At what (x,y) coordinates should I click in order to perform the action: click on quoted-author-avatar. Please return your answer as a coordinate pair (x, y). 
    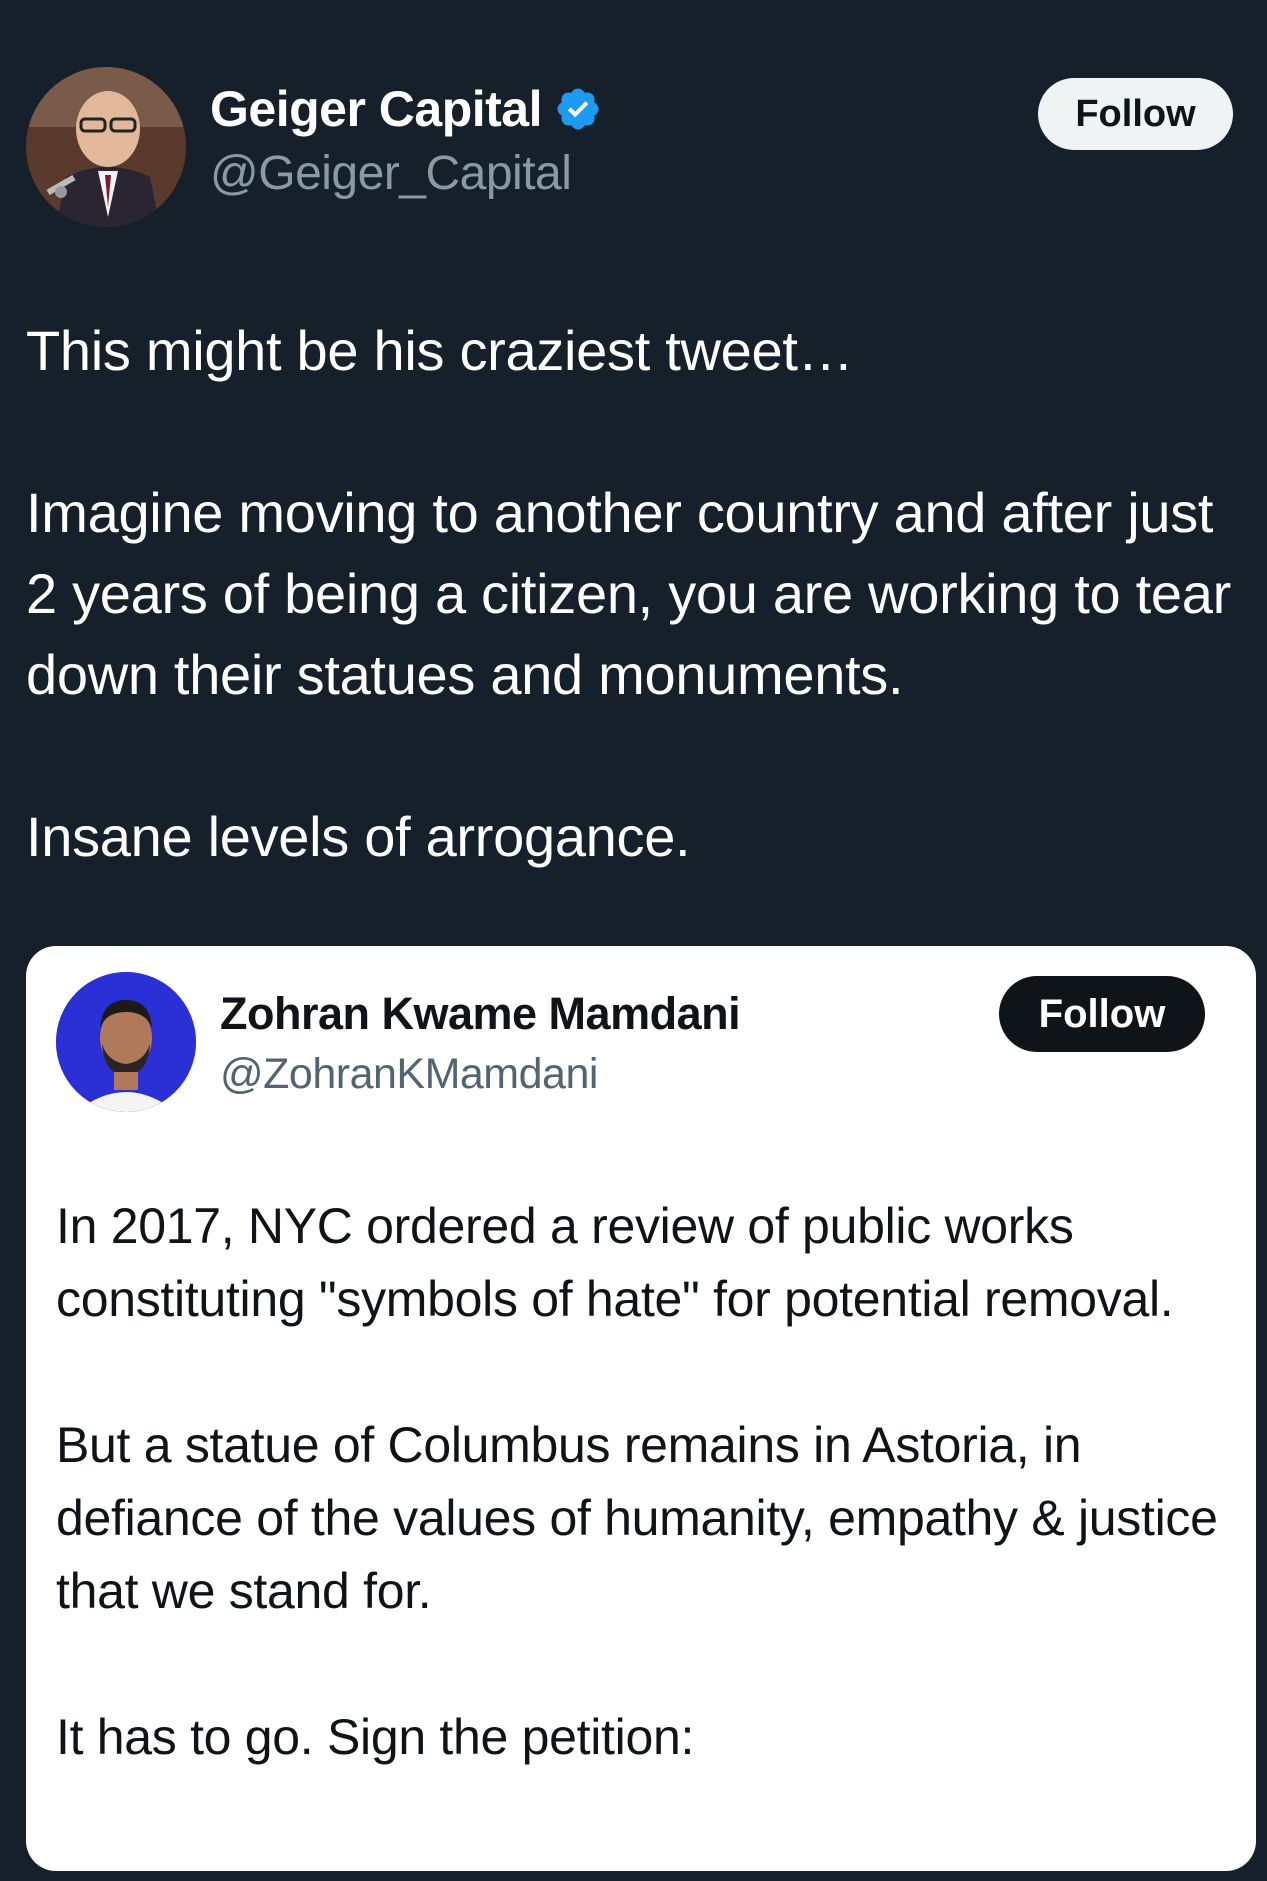
    Looking at the image, I should click on (126, 1042).